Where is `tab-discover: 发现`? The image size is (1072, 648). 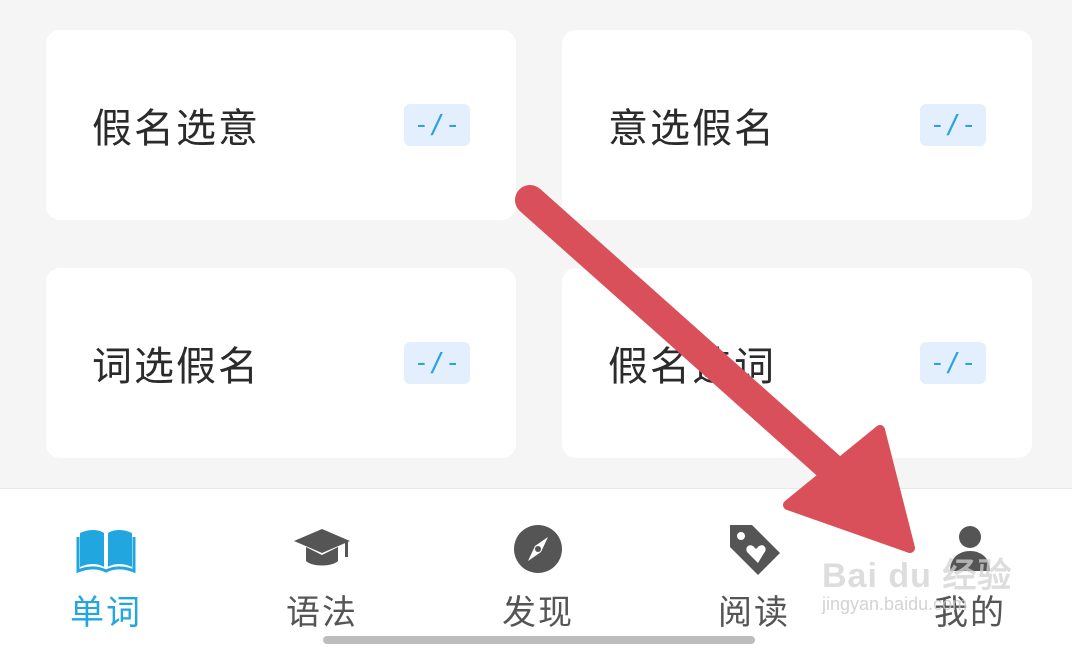 tab-discover: 发现 is located at coordinates (538, 572).